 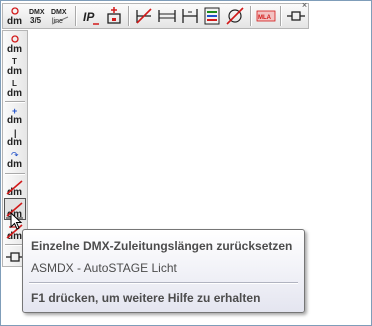 I want to click on dm-strike-button: dm, so click(x=15, y=187).